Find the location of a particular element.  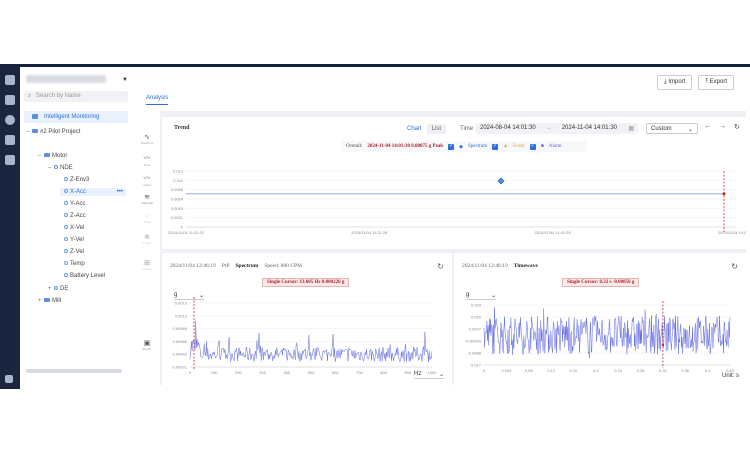

x-tick-label: 800 is located at coordinates (383, 372).